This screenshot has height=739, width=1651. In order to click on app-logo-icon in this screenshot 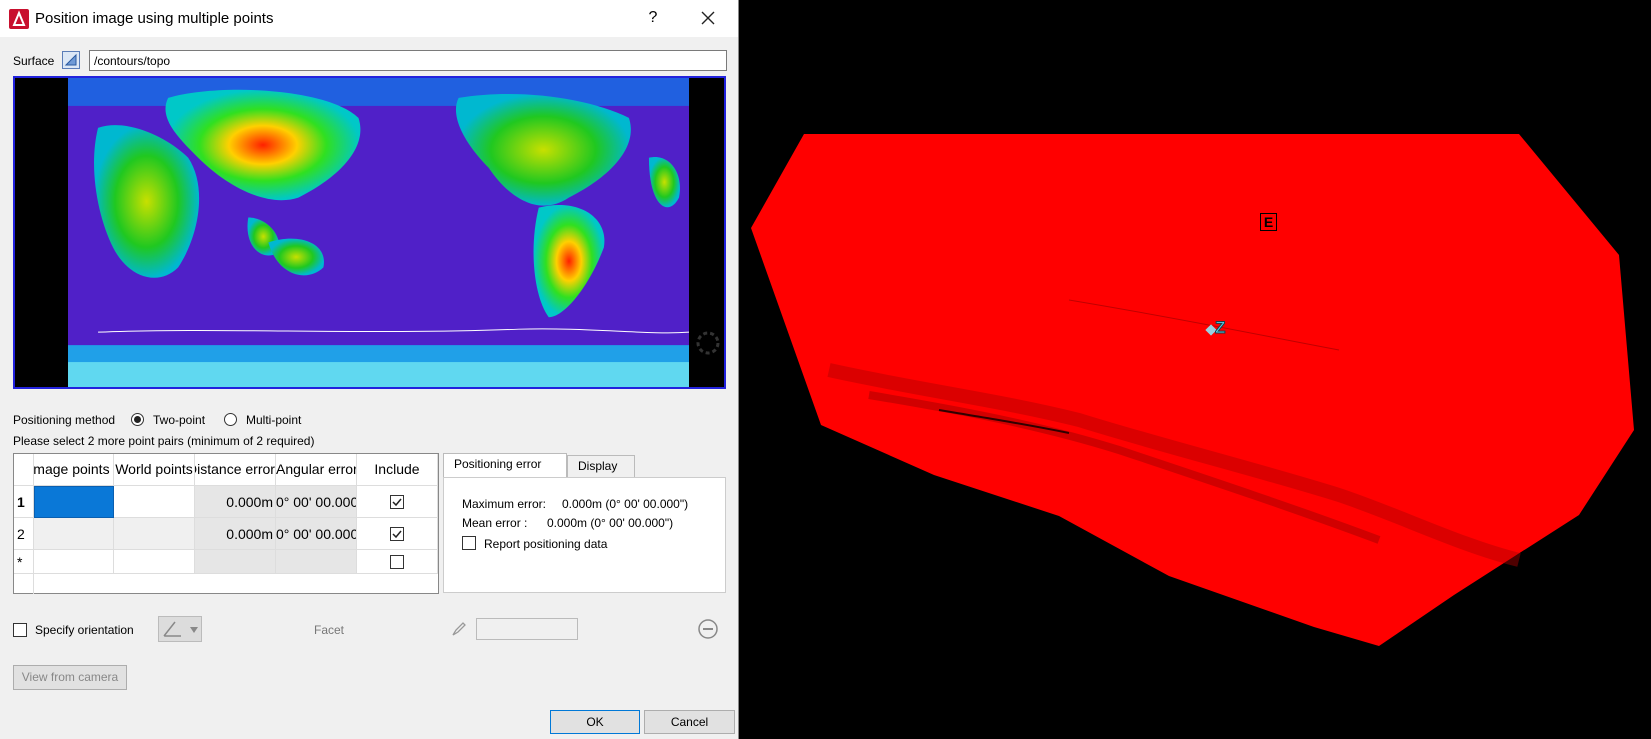, I will do `click(19, 19)`.